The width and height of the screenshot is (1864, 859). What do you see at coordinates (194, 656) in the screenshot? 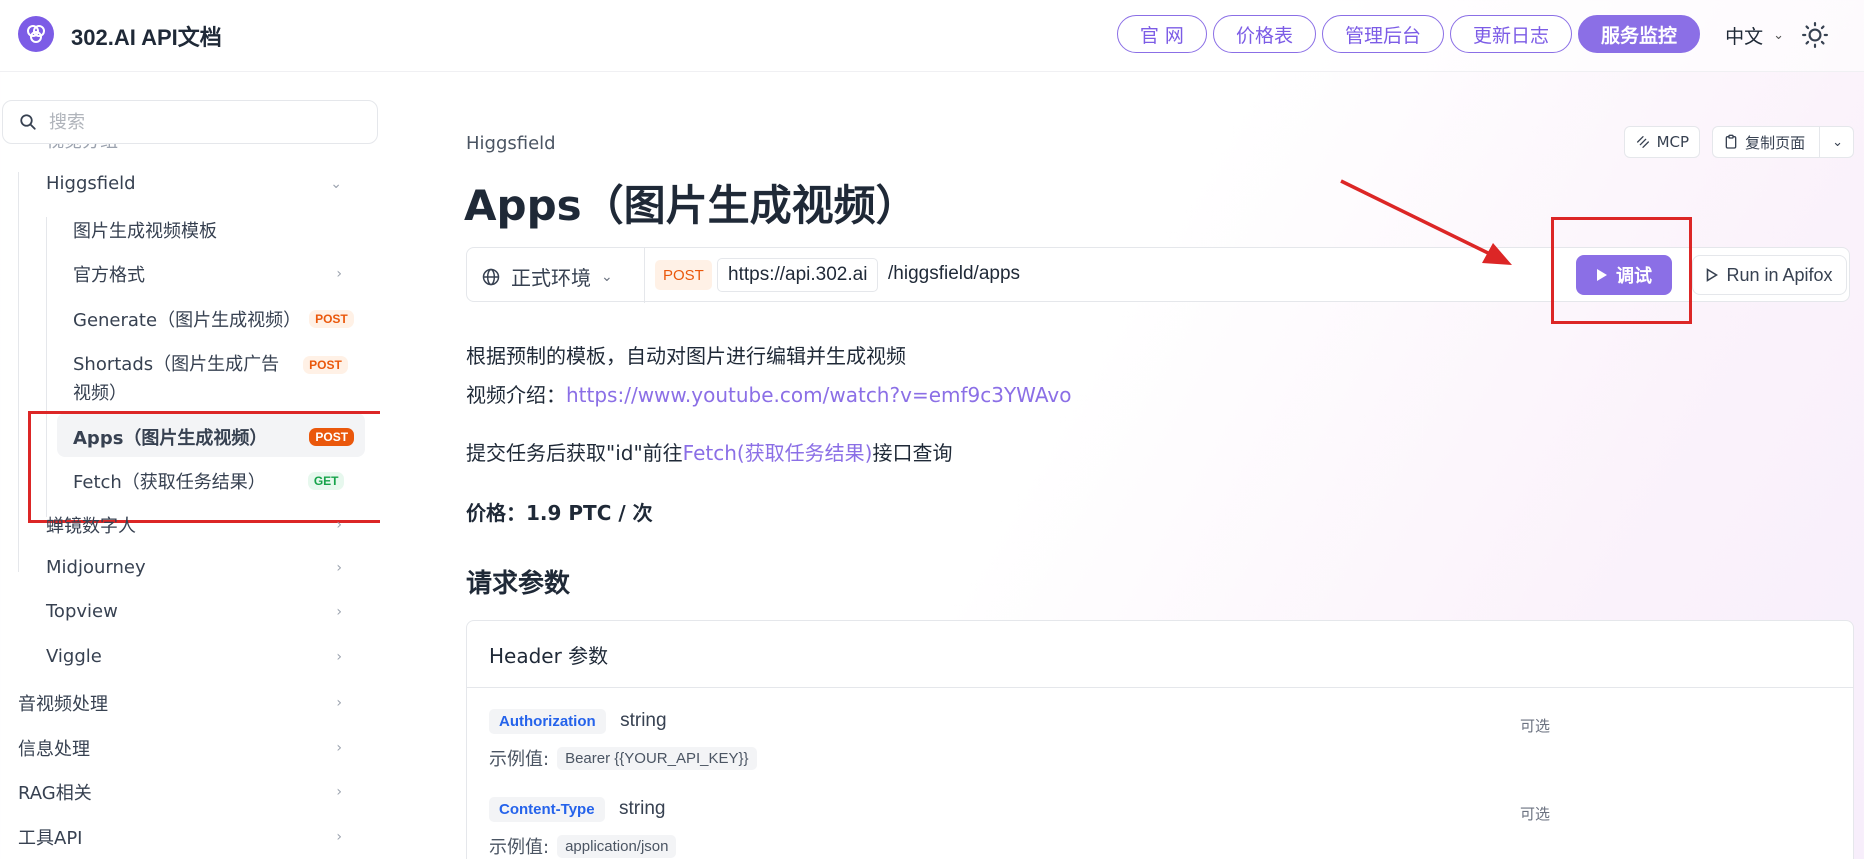
I see `sidebar-item-viggle: Viggle ›` at bounding box center [194, 656].